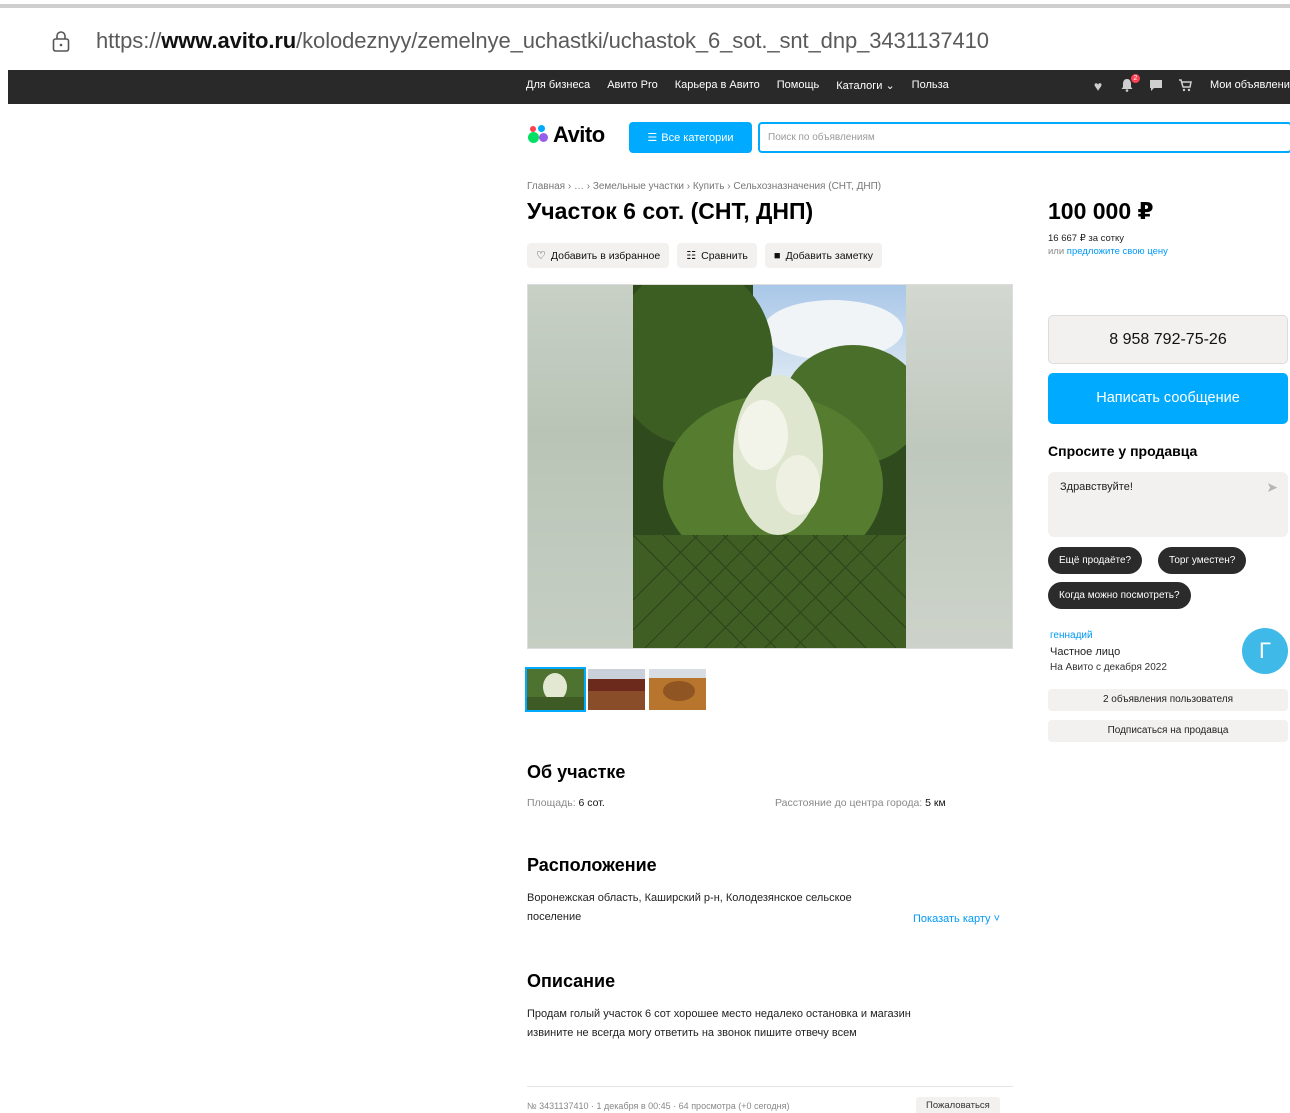 This screenshot has width=1290, height=1113. What do you see at coordinates (1071, 635) in the screenshot?
I see `seller-name: геннадий` at bounding box center [1071, 635].